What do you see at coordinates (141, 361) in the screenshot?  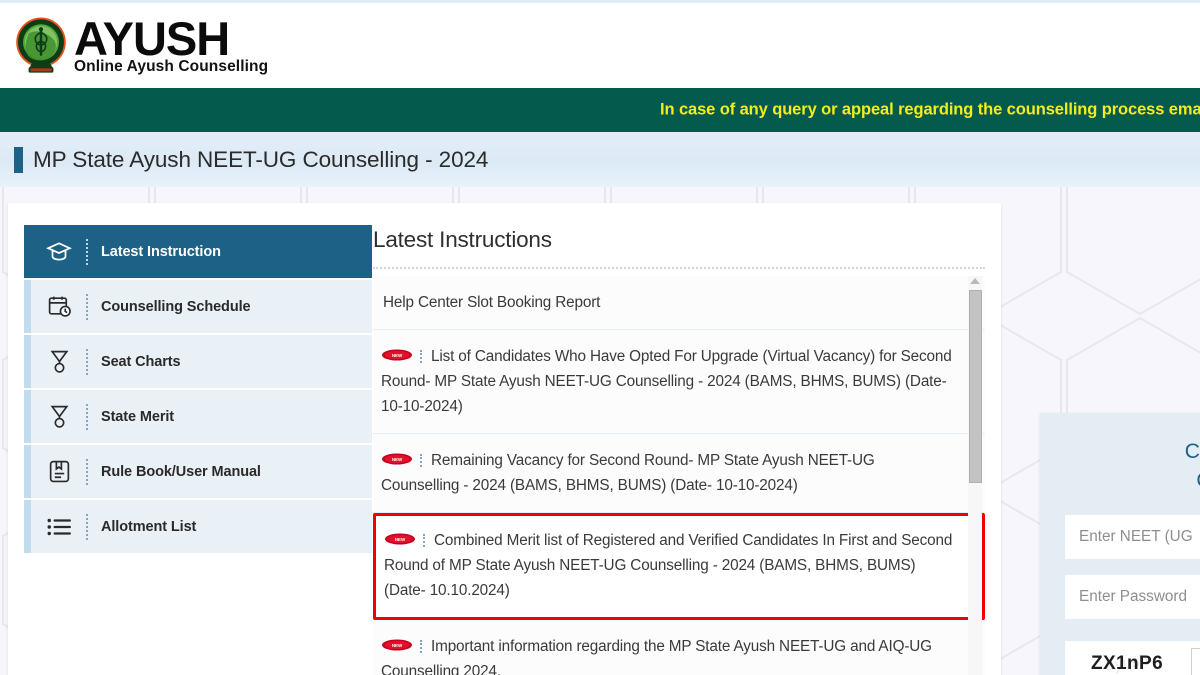 I see `sidebar-item-label: Seat Charts` at bounding box center [141, 361].